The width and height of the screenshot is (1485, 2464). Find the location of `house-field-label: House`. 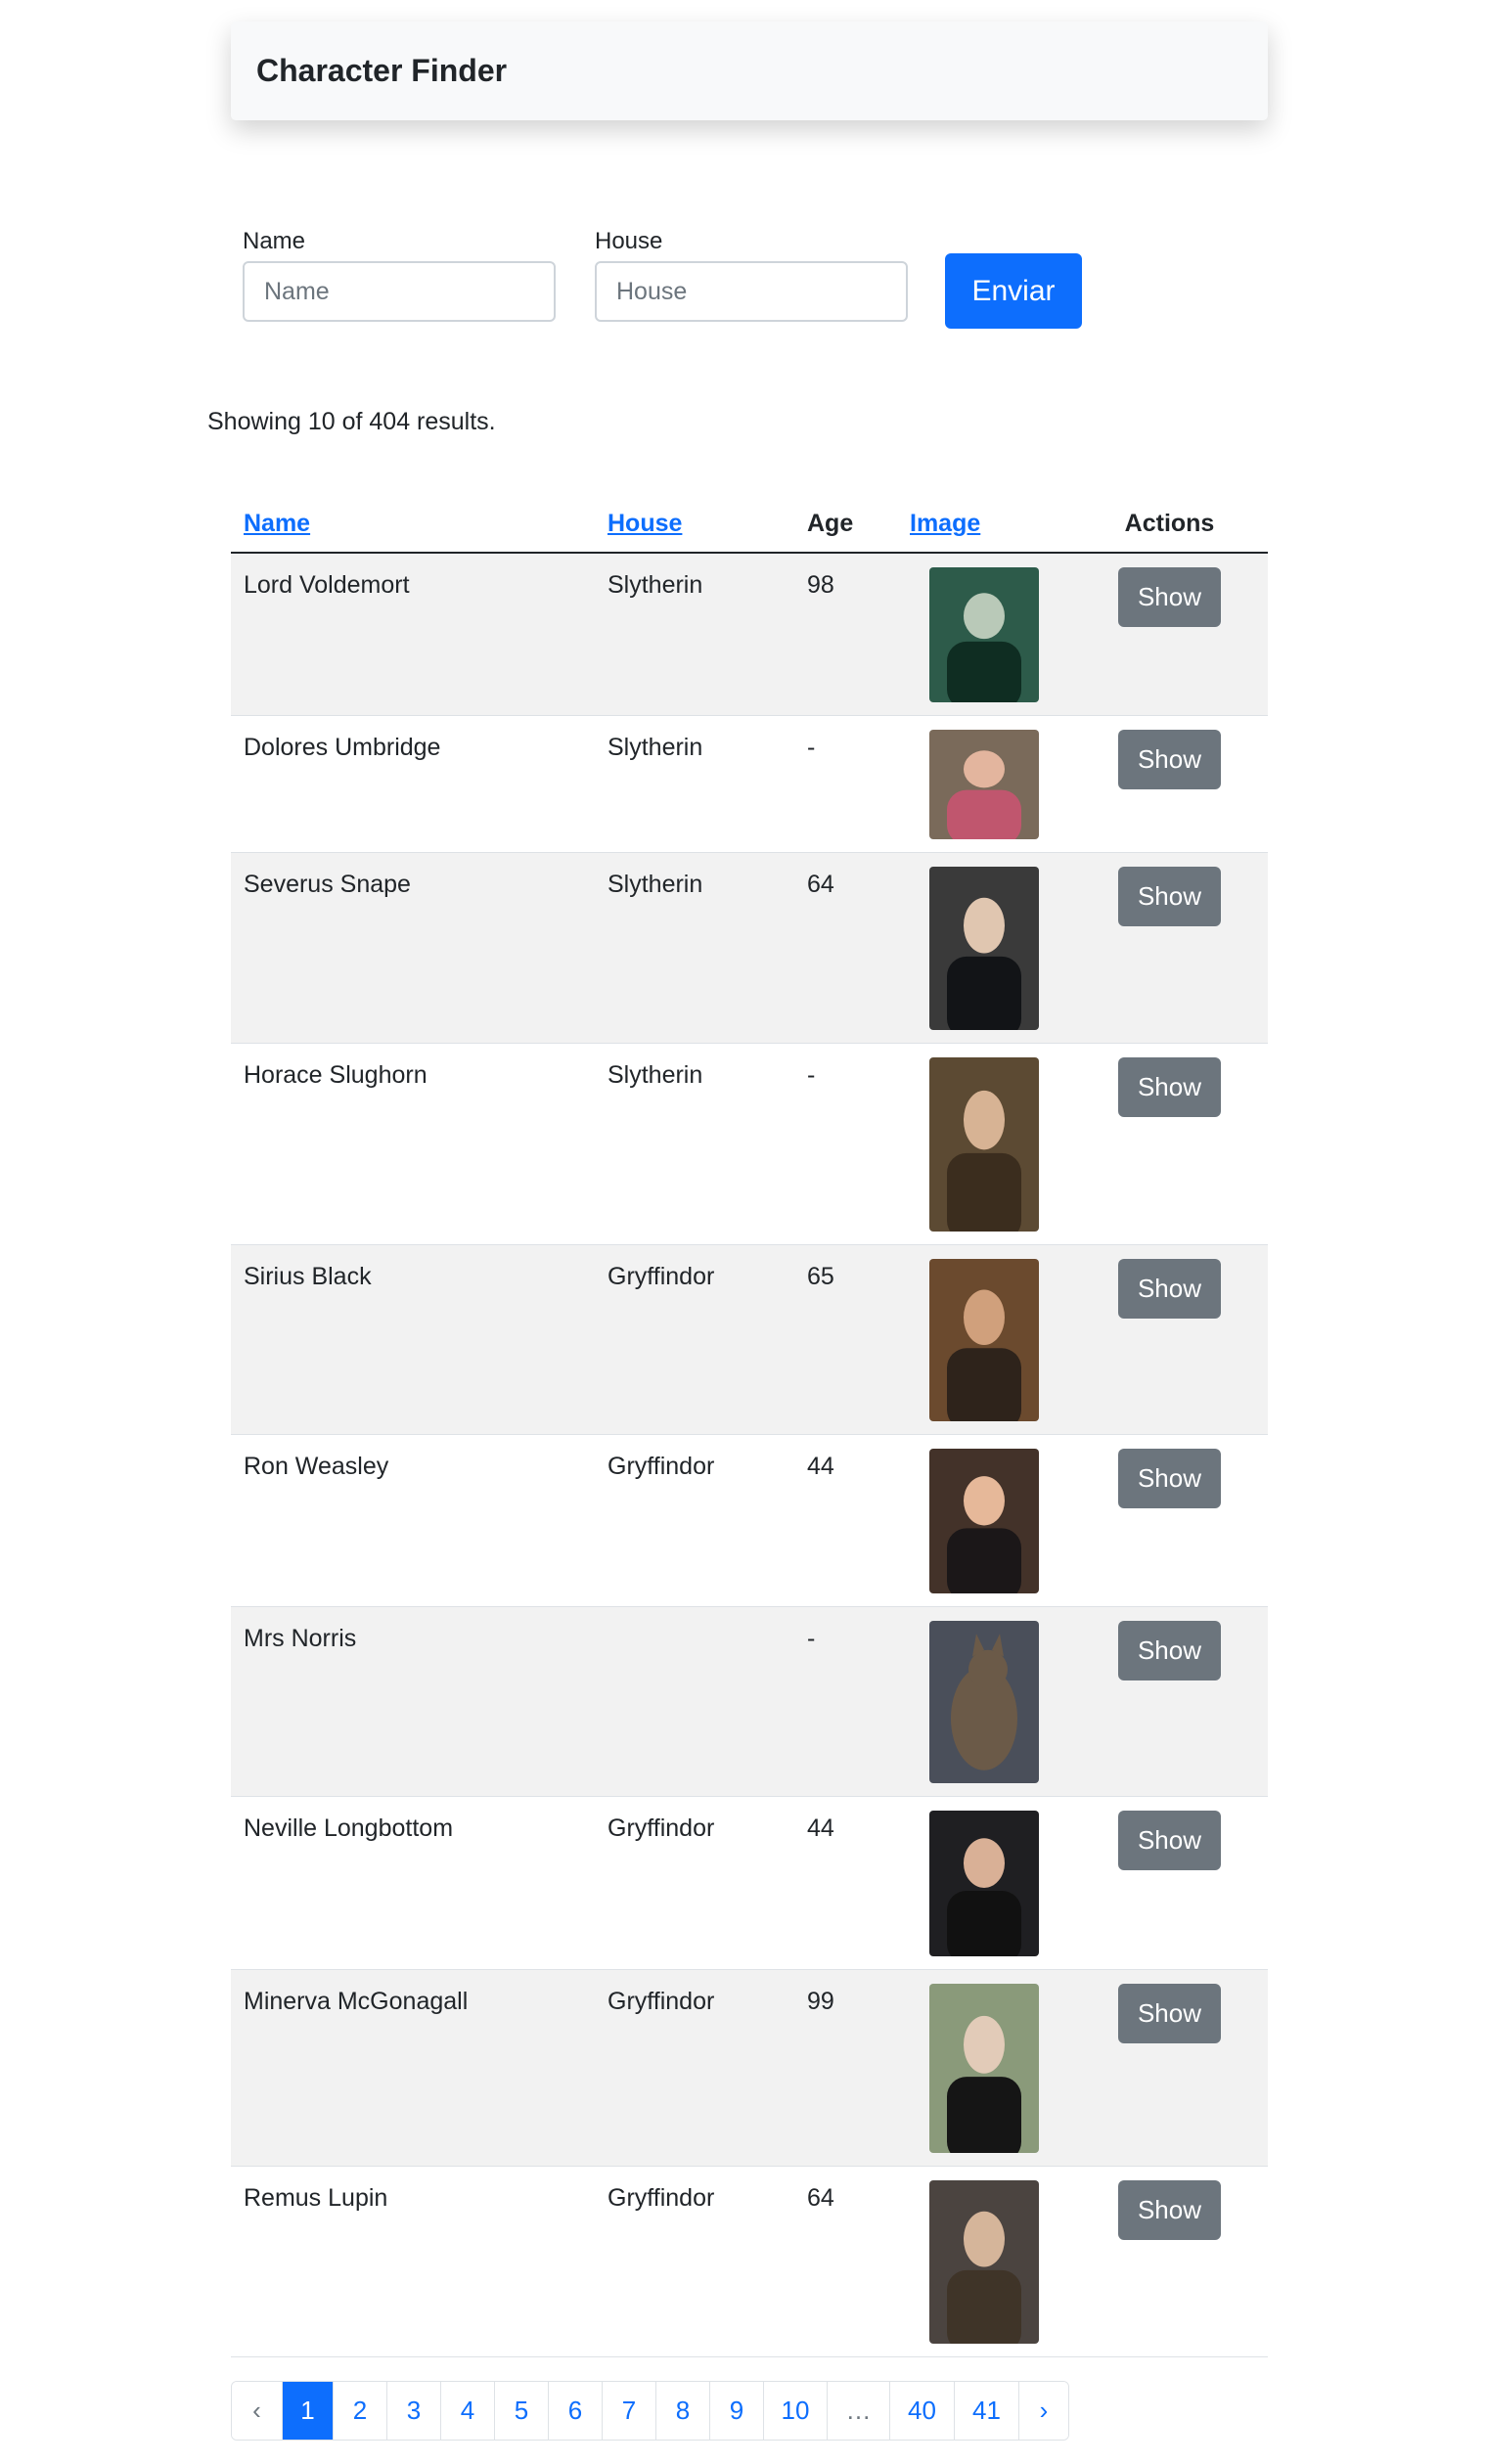

house-field-label: House is located at coordinates (629, 241).